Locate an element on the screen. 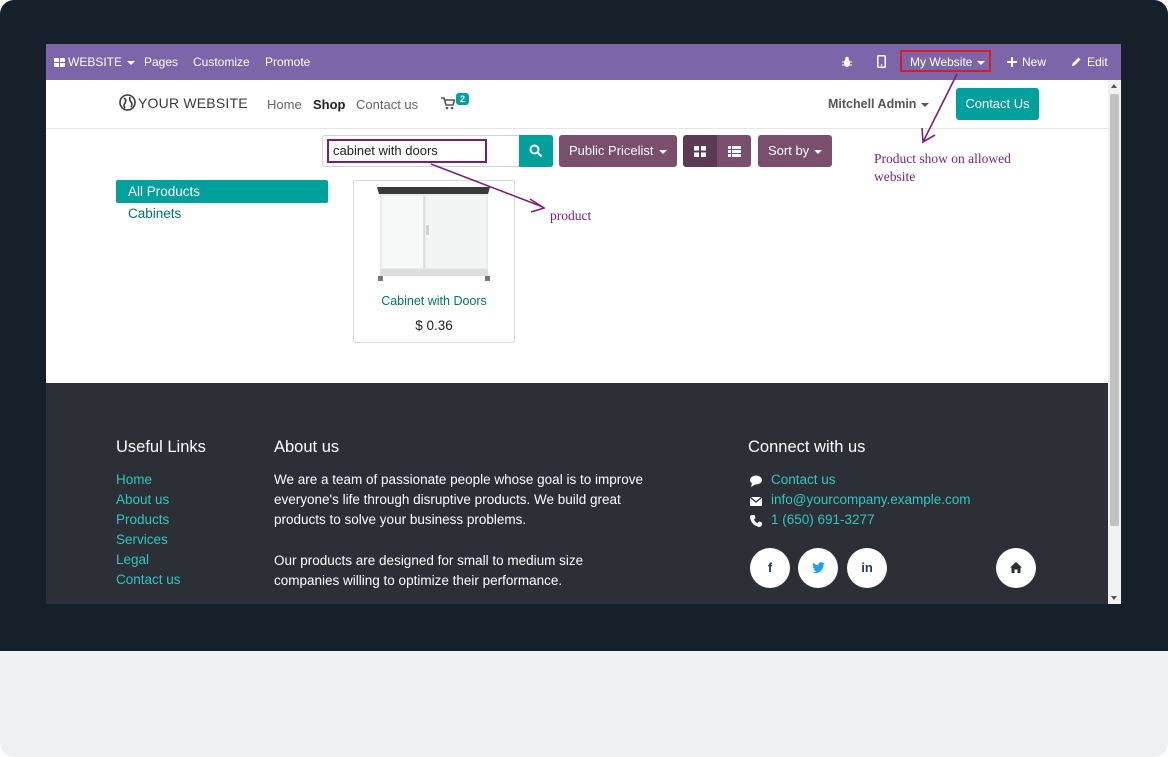 The image size is (1168, 757). footer-link-about: About us is located at coordinates (142, 499).